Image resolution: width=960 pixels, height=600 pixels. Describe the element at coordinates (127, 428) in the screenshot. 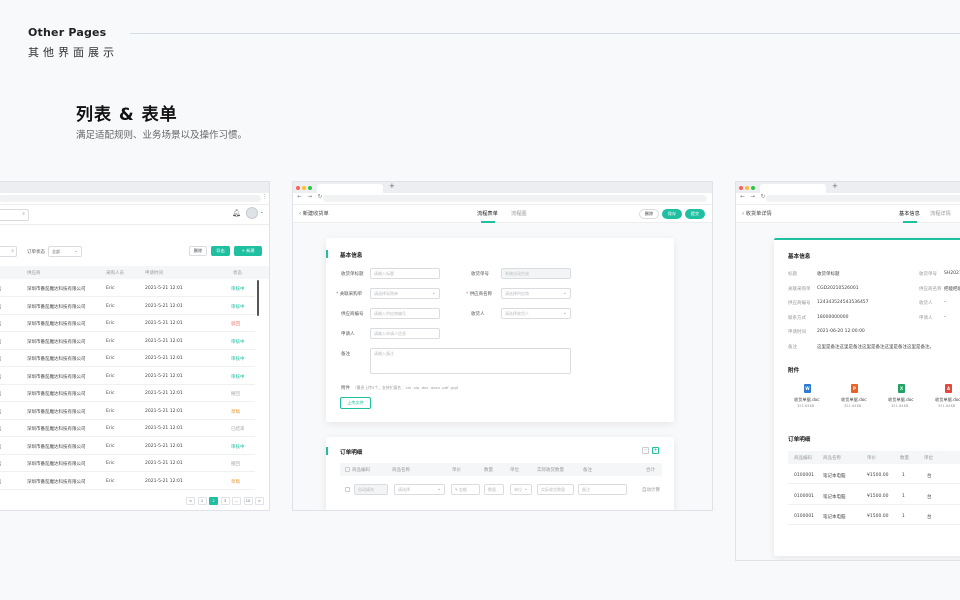

I see `table-row: 告 深圳市番茄魔达科技有限公司 Eric 2021-5-21 12:01 已结束` at that location.